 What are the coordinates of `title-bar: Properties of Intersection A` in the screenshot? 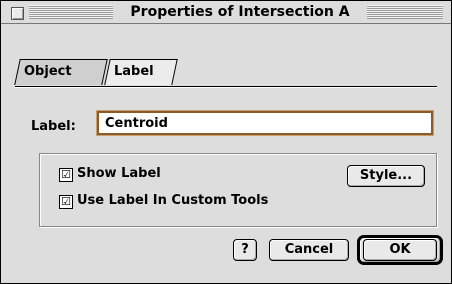 It's located at (226, 12).